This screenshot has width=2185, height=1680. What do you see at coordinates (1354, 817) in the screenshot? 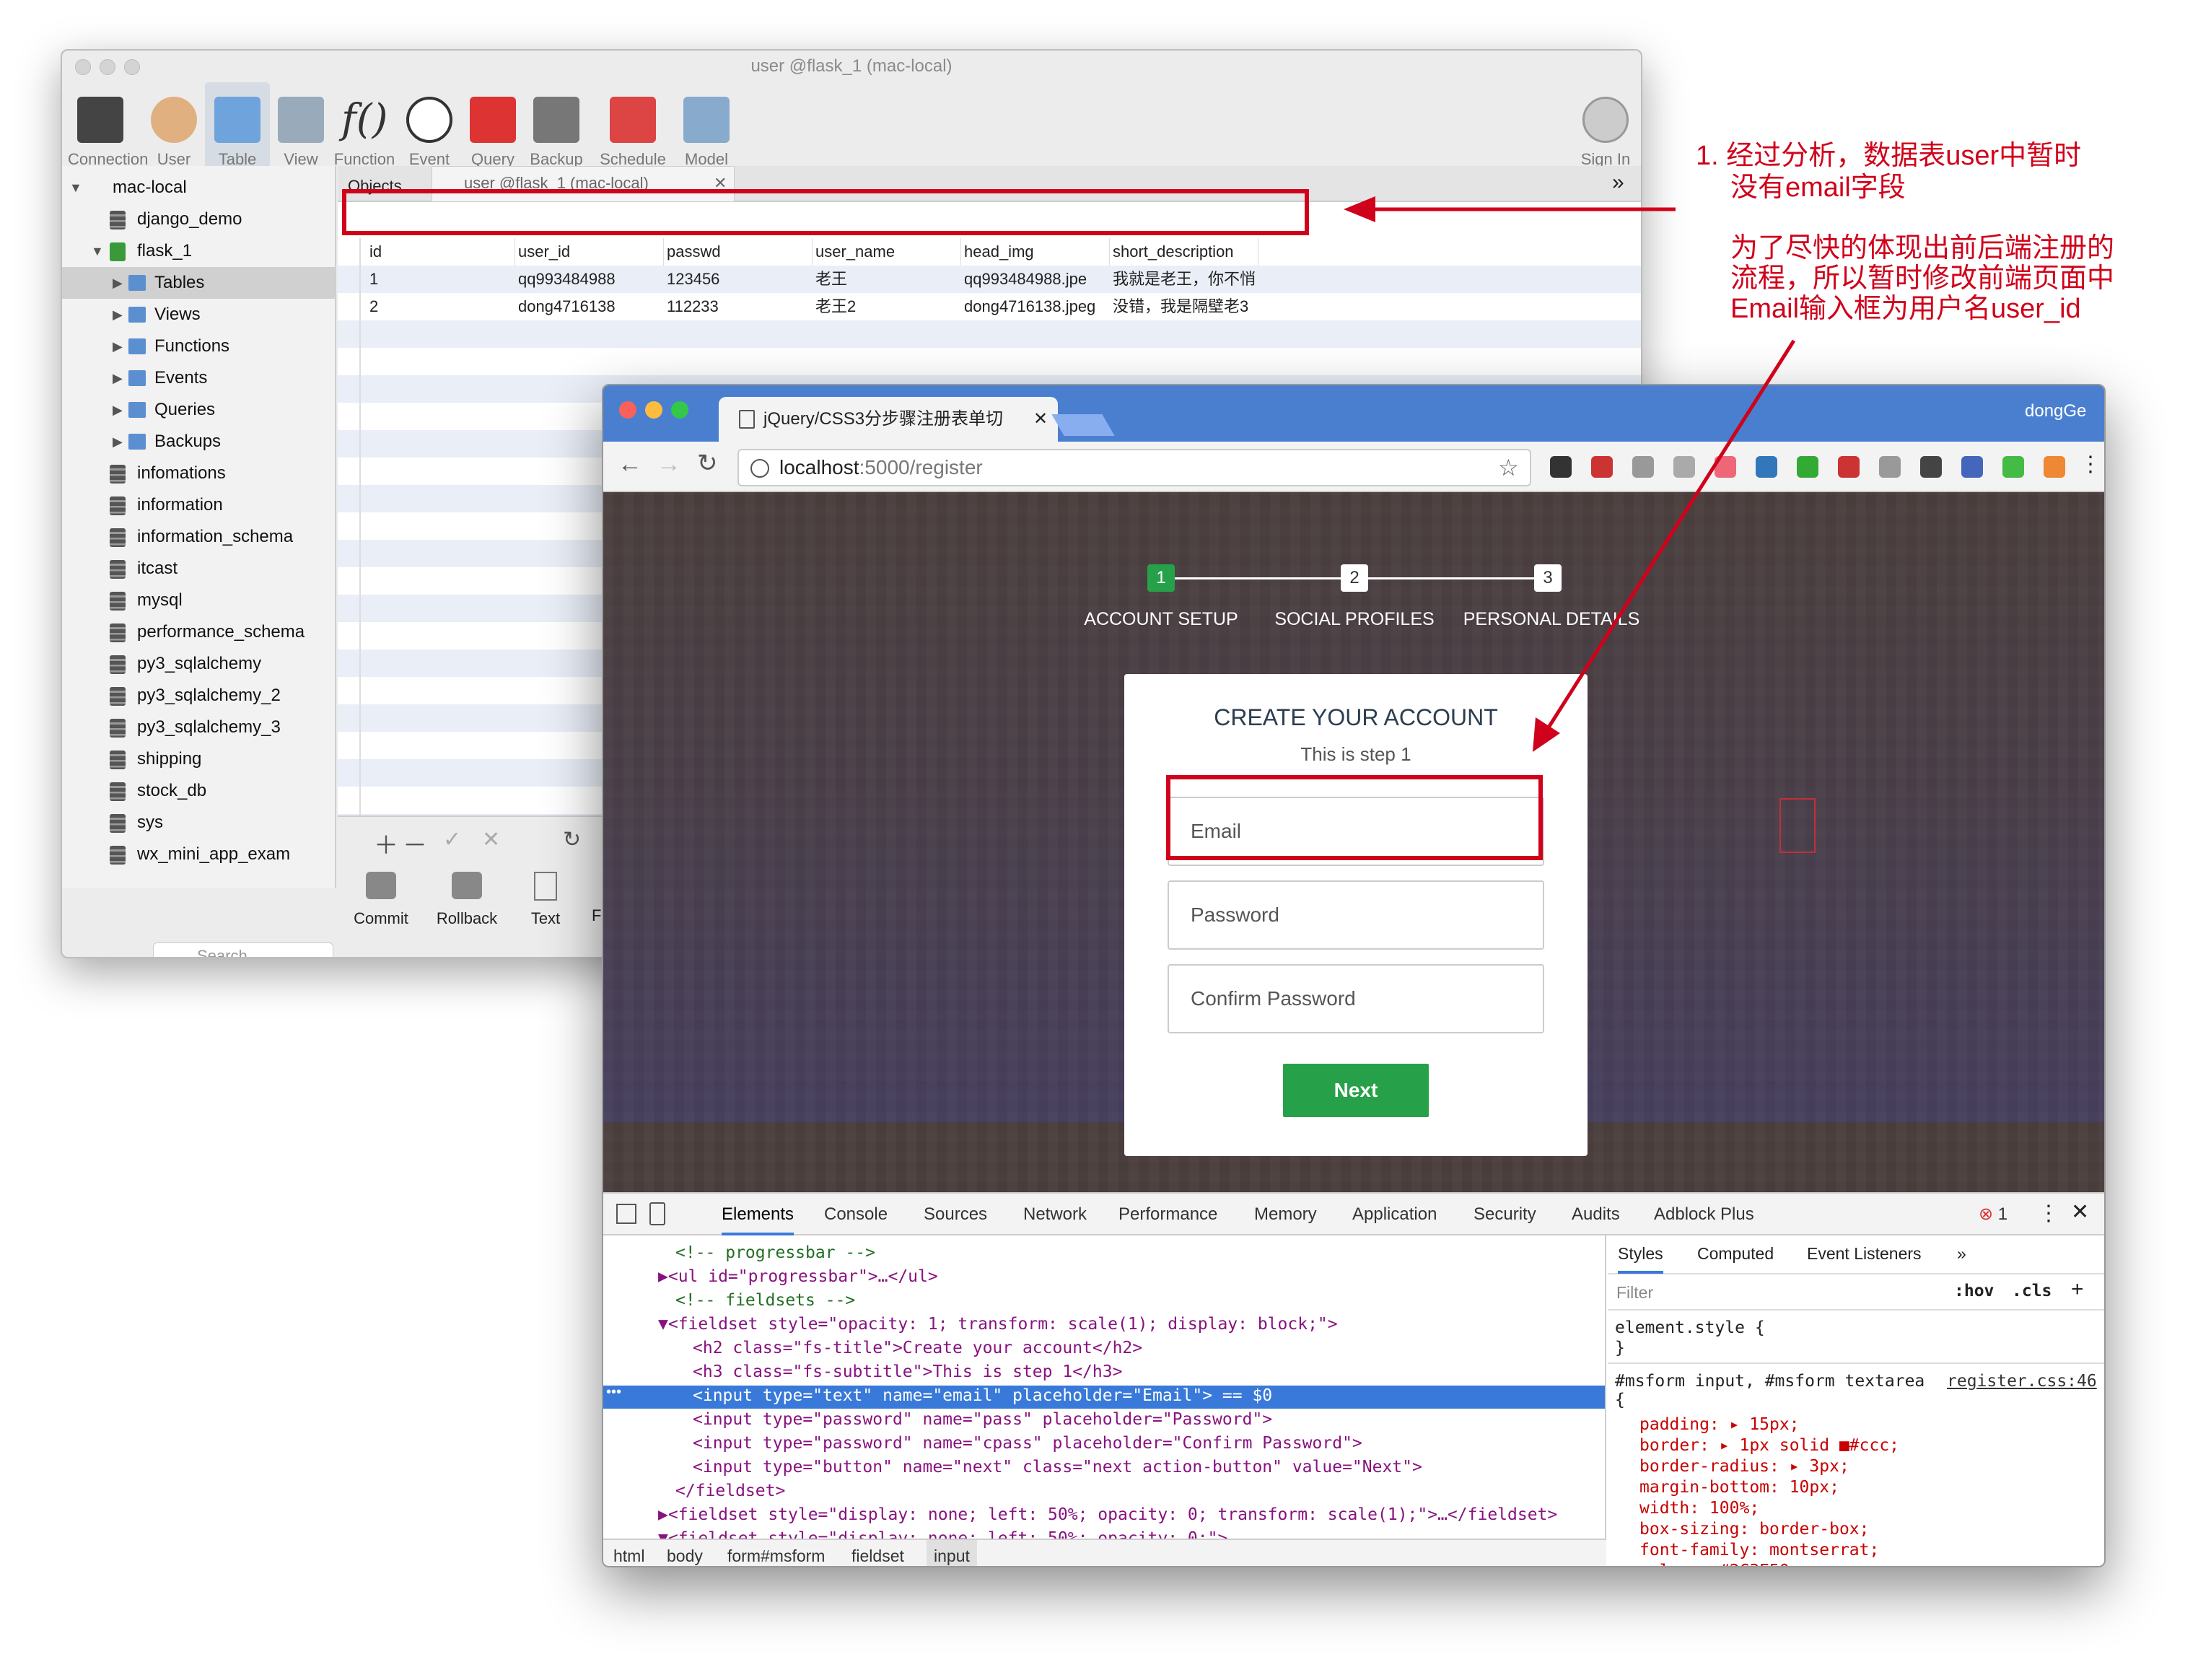
I see `highlight-email-box` at bounding box center [1354, 817].